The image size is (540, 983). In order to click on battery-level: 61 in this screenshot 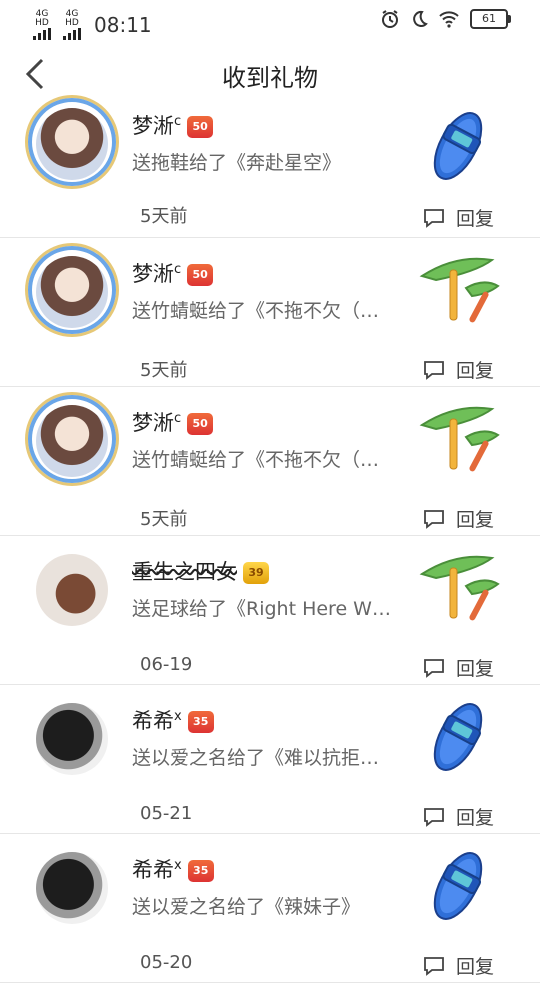, I will do `click(489, 18)`.